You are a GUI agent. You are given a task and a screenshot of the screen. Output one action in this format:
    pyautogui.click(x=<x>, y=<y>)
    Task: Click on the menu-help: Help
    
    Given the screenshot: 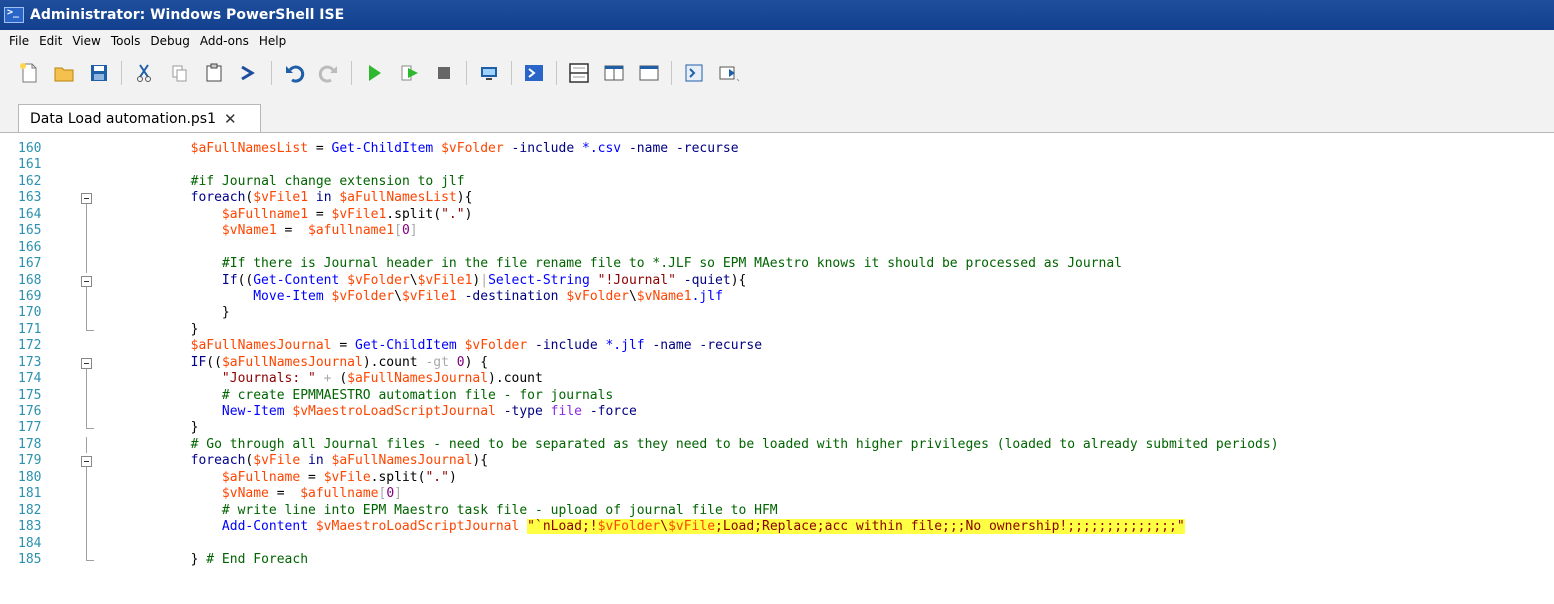 What is the action you would take?
    pyautogui.click(x=272, y=41)
    